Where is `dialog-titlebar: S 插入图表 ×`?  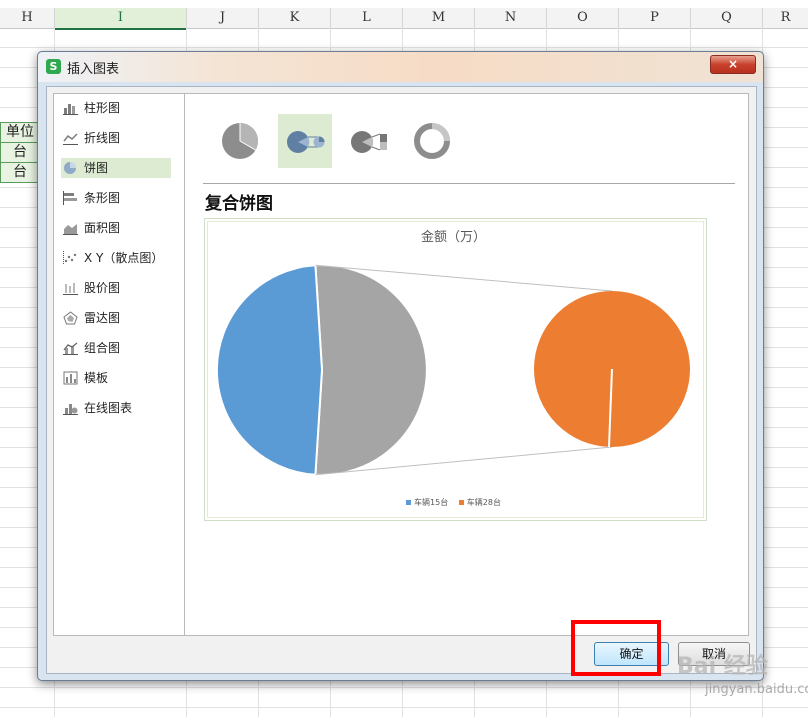 dialog-titlebar: S 插入图表 × is located at coordinates (400, 67).